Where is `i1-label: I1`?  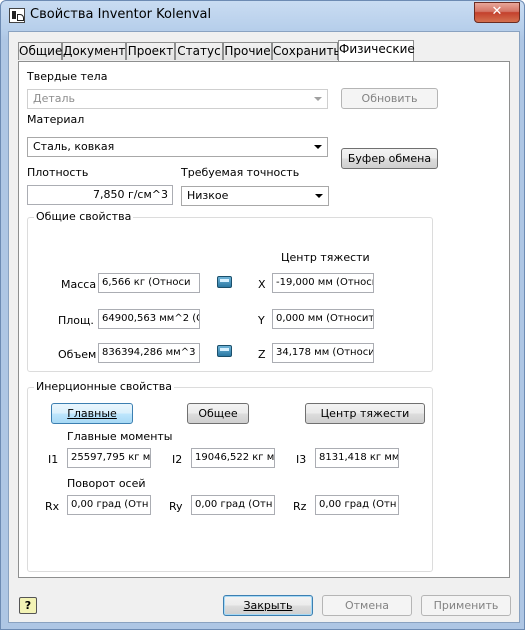 i1-label: I1 is located at coordinates (53, 459).